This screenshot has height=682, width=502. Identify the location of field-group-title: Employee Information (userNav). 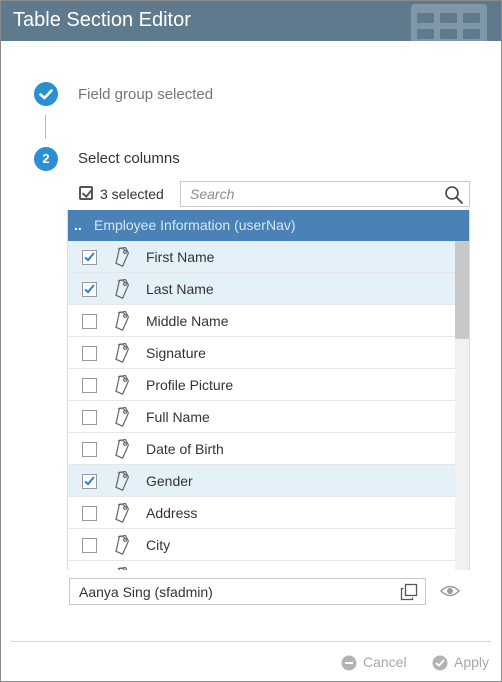
(195, 225).